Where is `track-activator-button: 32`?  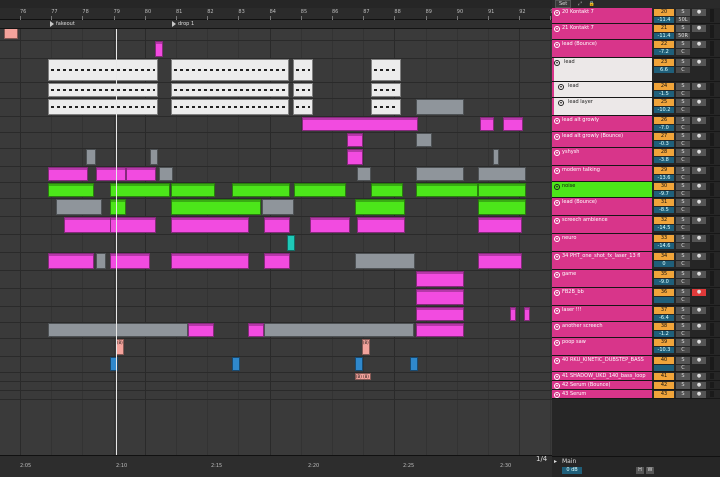
track-activator-button: 32 is located at coordinates (664, 220).